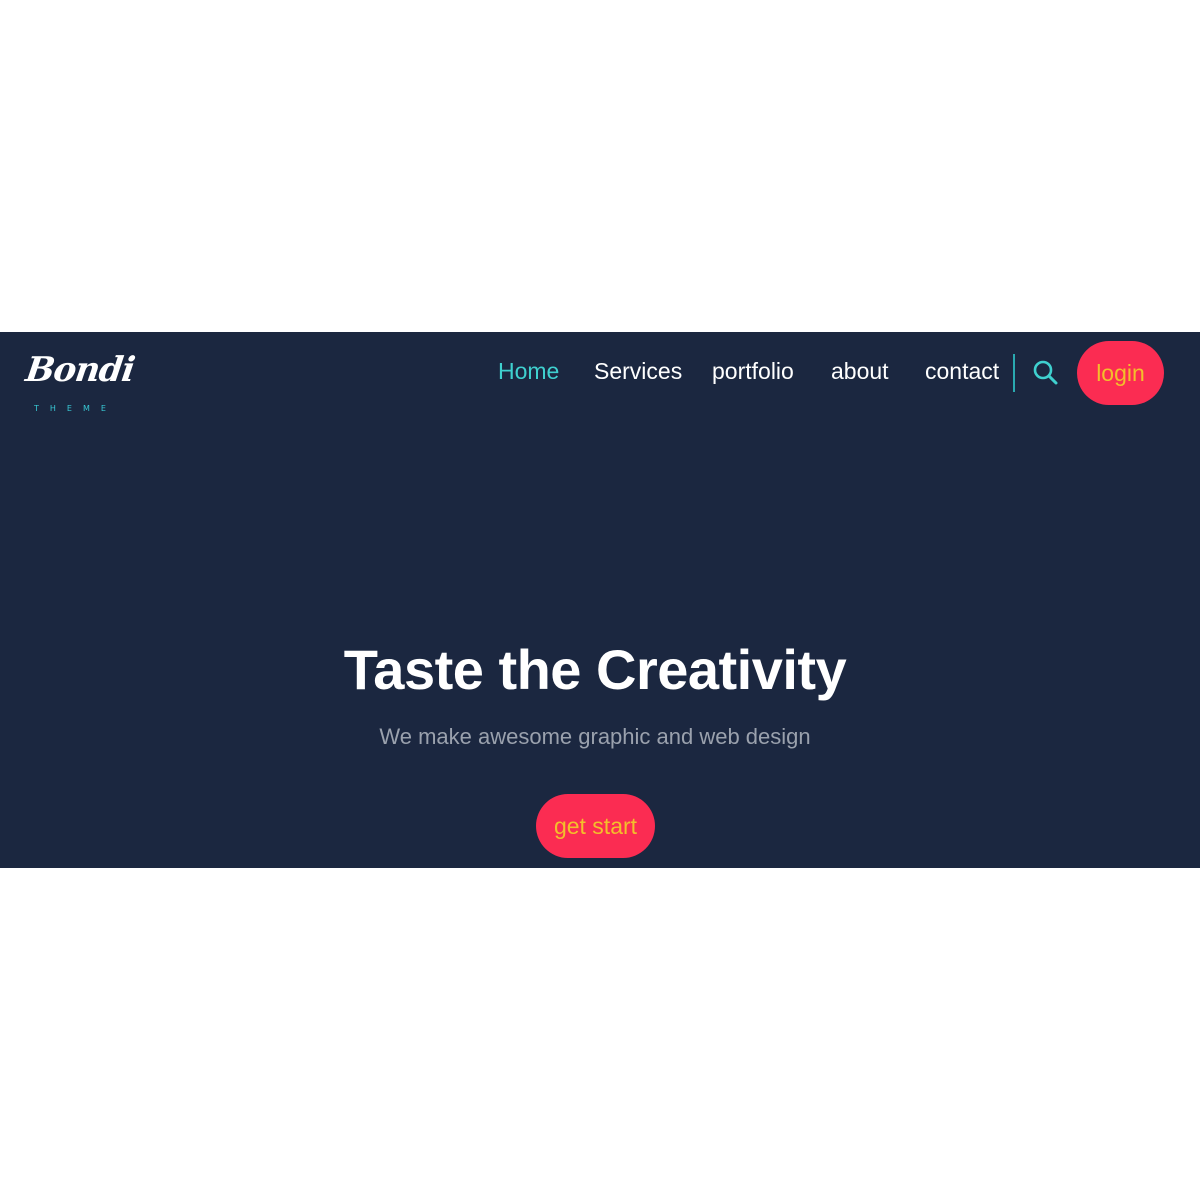 This screenshot has height=1200, width=1200. Describe the element at coordinates (595, 736) in the screenshot. I see `hero-subtitle: We make awesome graphic and web design` at that location.